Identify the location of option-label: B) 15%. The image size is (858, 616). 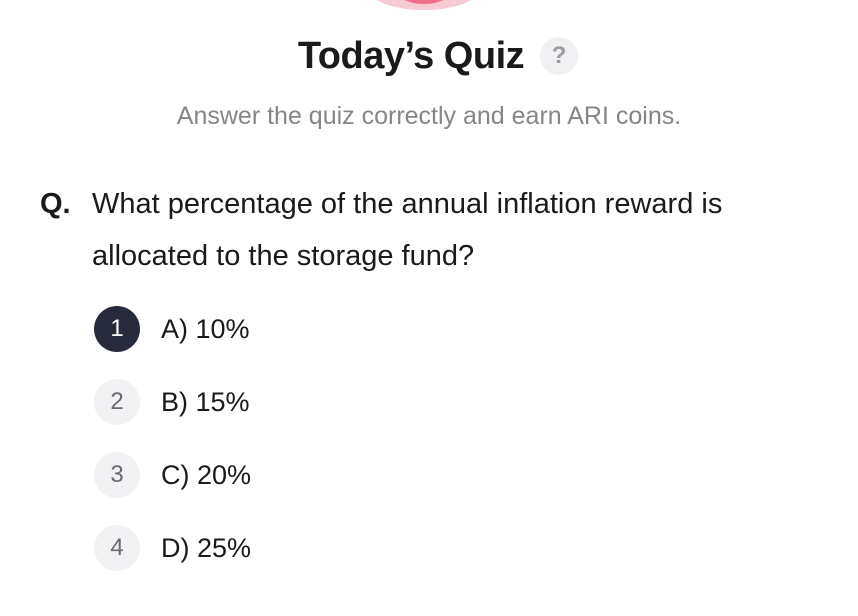
(205, 401).